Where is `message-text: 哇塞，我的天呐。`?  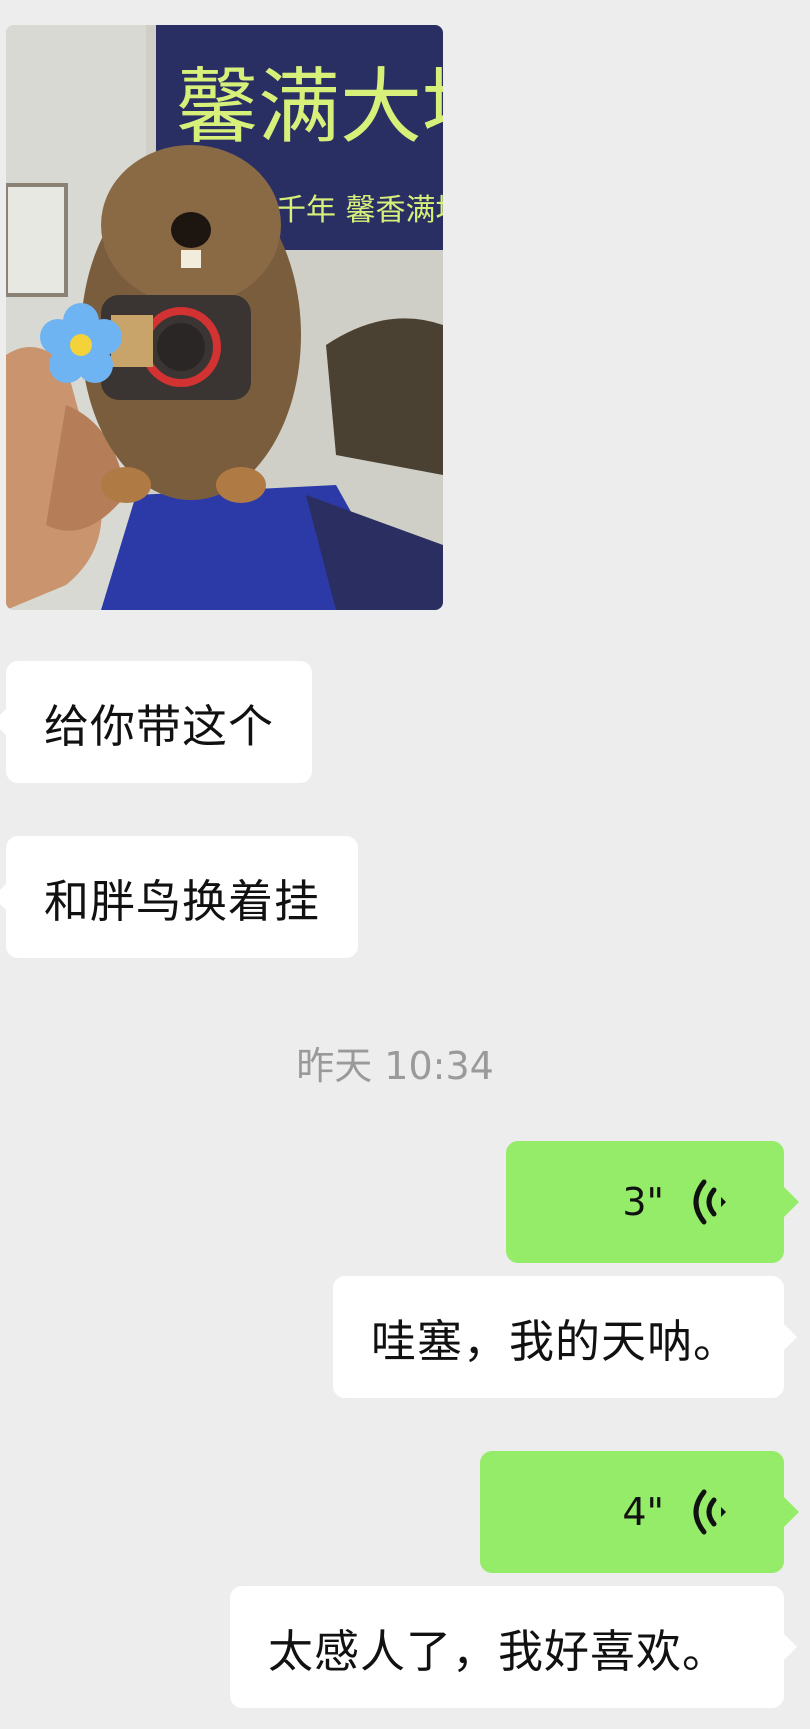
message-text: 哇塞，我的天呐。 is located at coordinates (555, 1341).